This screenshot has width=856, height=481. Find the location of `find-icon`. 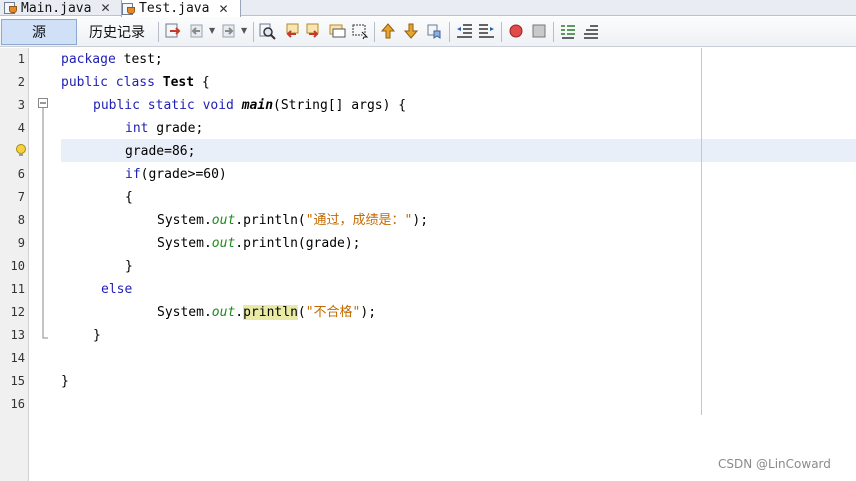

find-icon is located at coordinates (267, 31).